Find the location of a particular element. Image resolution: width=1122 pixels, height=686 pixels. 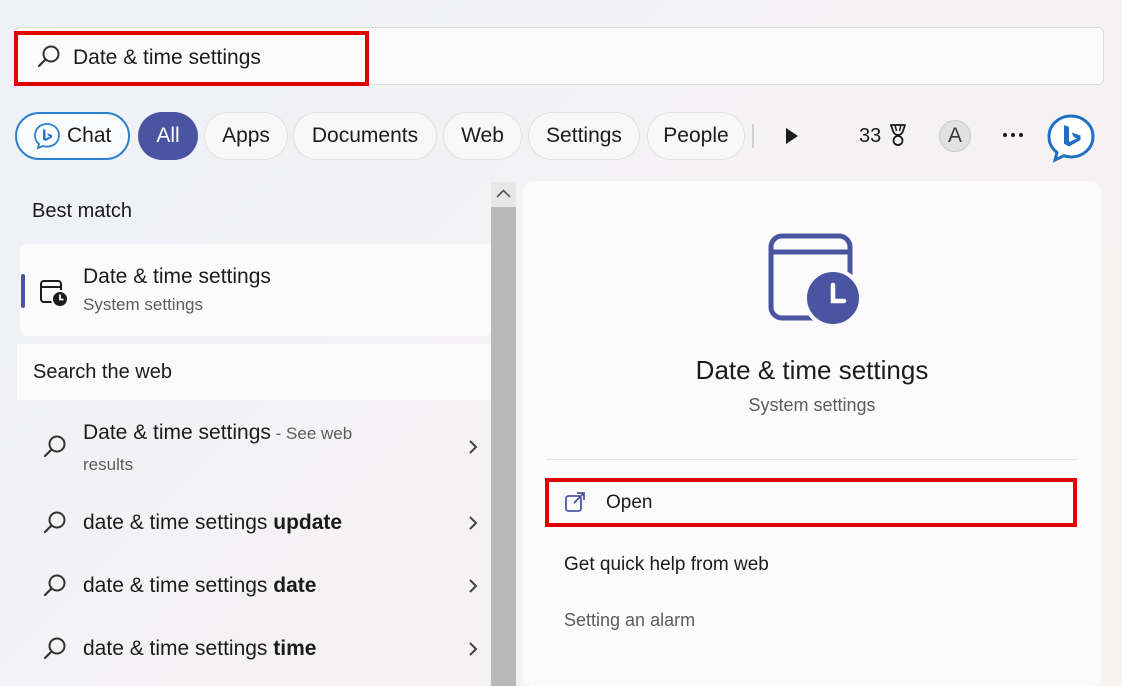

bing-icon is located at coordinates (1071, 138).